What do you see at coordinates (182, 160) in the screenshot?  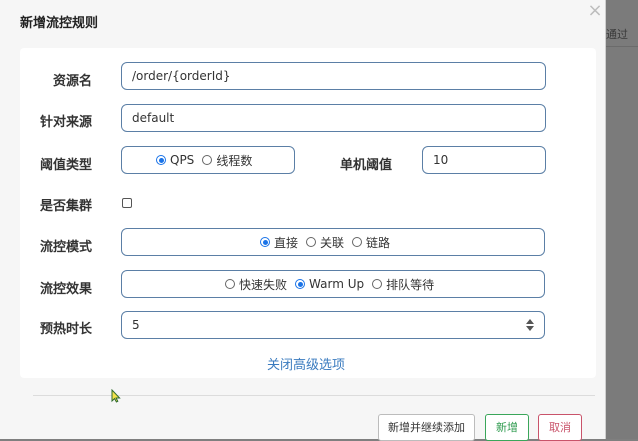 I see `threshold-type-qps-label: QPS` at bounding box center [182, 160].